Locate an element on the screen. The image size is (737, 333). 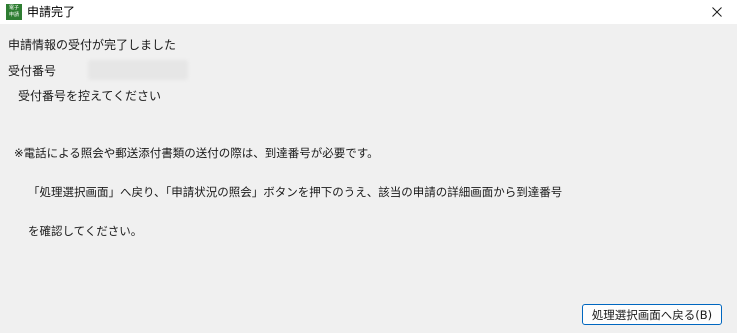
note-line-3: を確認してください。 is located at coordinates (85, 231).